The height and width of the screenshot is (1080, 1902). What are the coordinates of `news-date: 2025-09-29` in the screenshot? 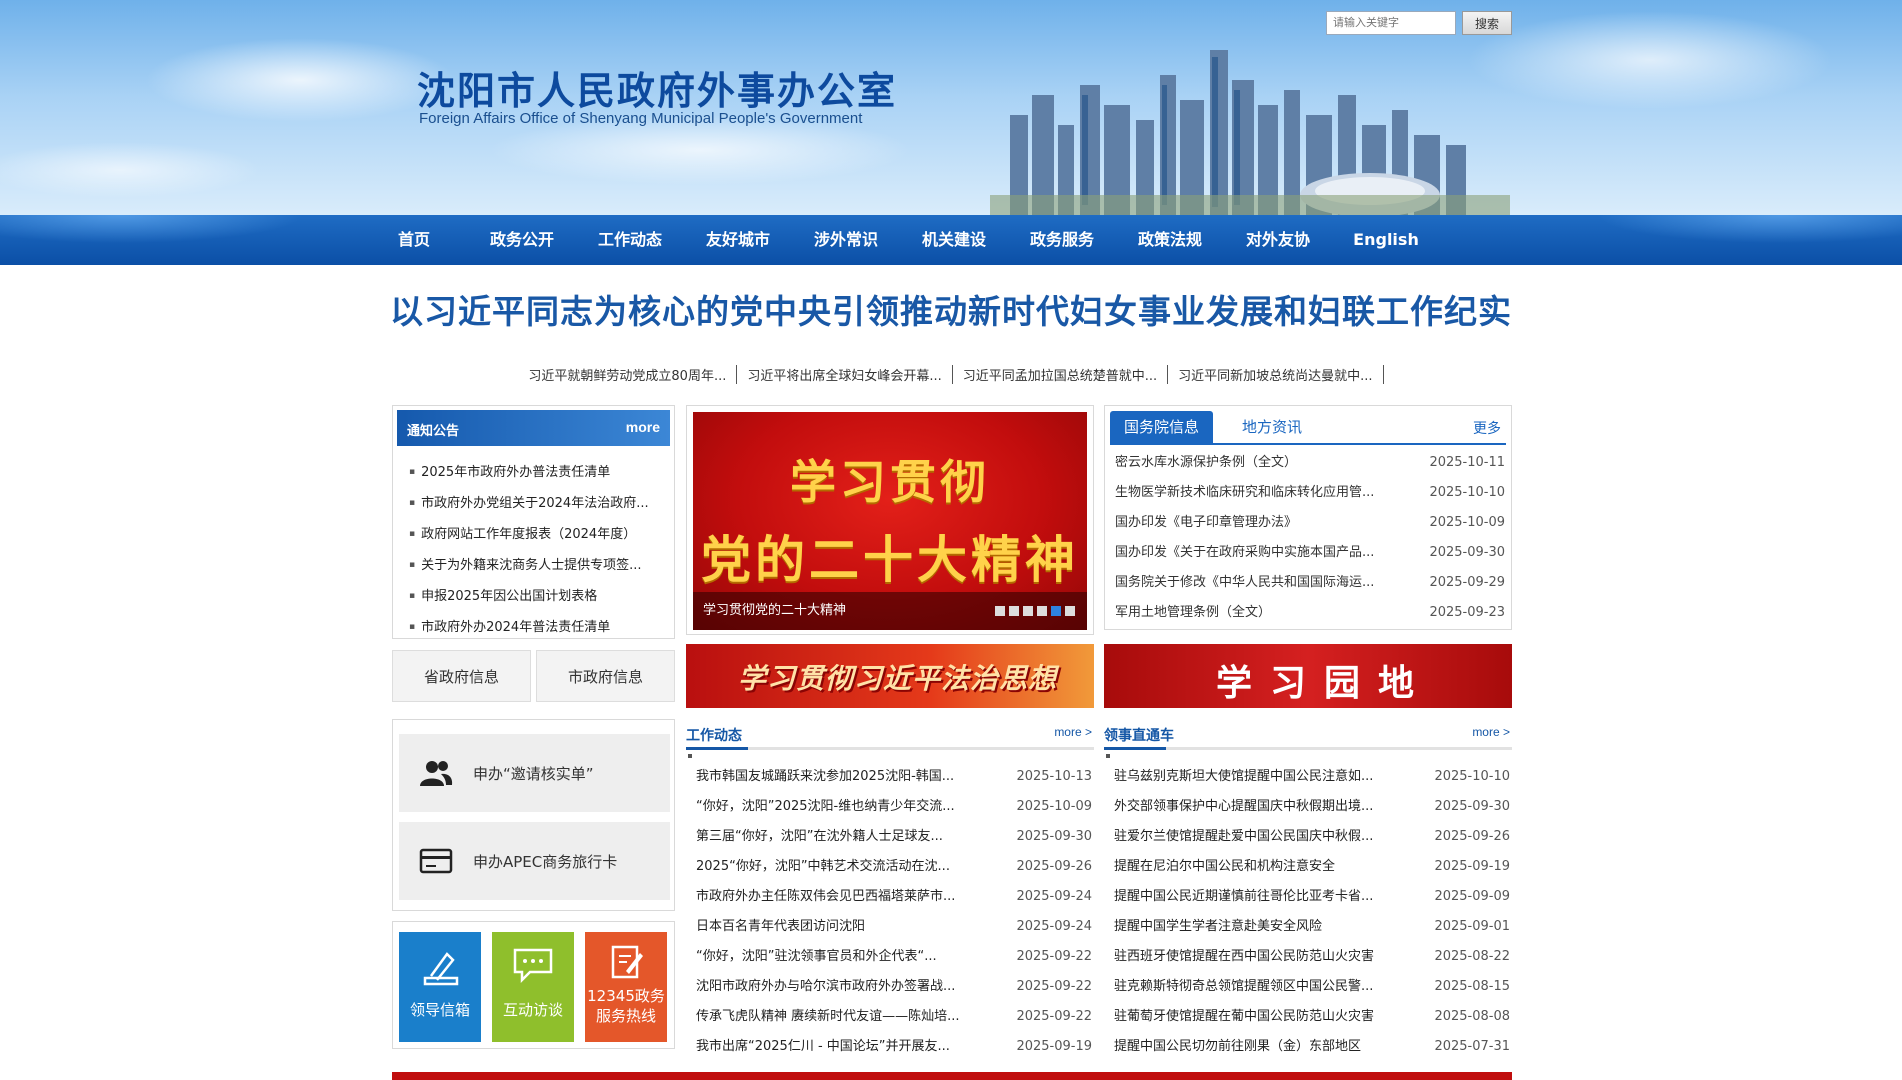 It's located at (1467, 582).